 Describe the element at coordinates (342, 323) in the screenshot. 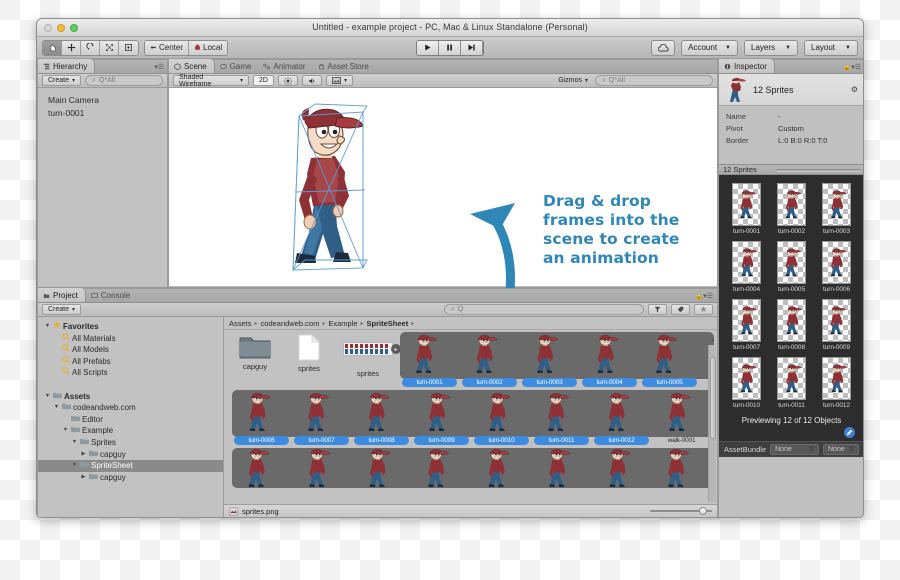

I see `breadcrumb-example: Example` at that location.